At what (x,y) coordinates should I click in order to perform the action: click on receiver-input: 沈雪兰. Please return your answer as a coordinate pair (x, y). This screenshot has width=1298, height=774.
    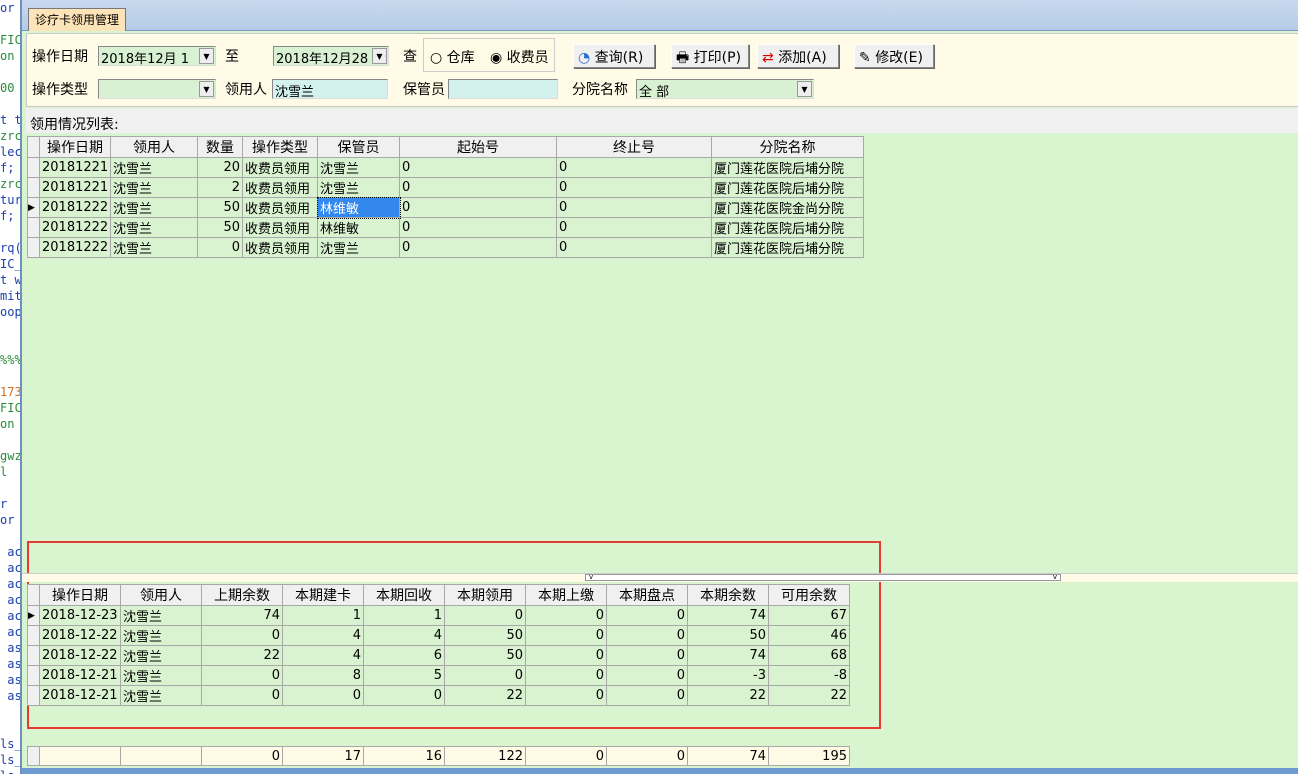
    Looking at the image, I should click on (330, 89).